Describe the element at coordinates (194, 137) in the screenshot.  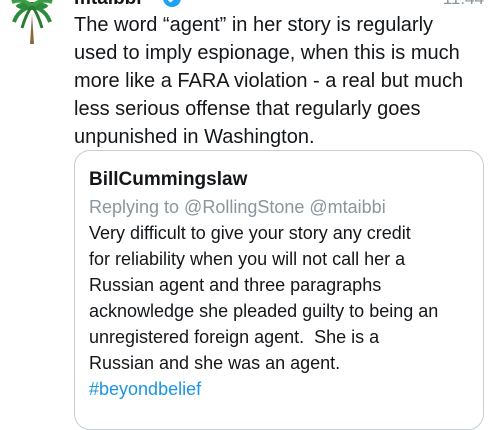
I see `tweet-text-line: unpunished in Washington.` at that location.